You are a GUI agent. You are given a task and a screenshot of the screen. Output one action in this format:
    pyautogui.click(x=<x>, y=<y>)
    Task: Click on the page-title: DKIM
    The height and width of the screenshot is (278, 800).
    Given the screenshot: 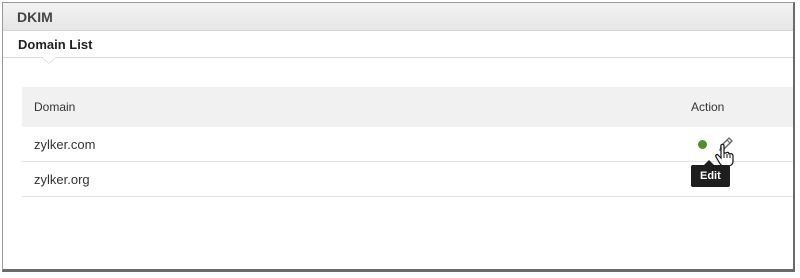 What is the action you would take?
    pyautogui.click(x=35, y=17)
    